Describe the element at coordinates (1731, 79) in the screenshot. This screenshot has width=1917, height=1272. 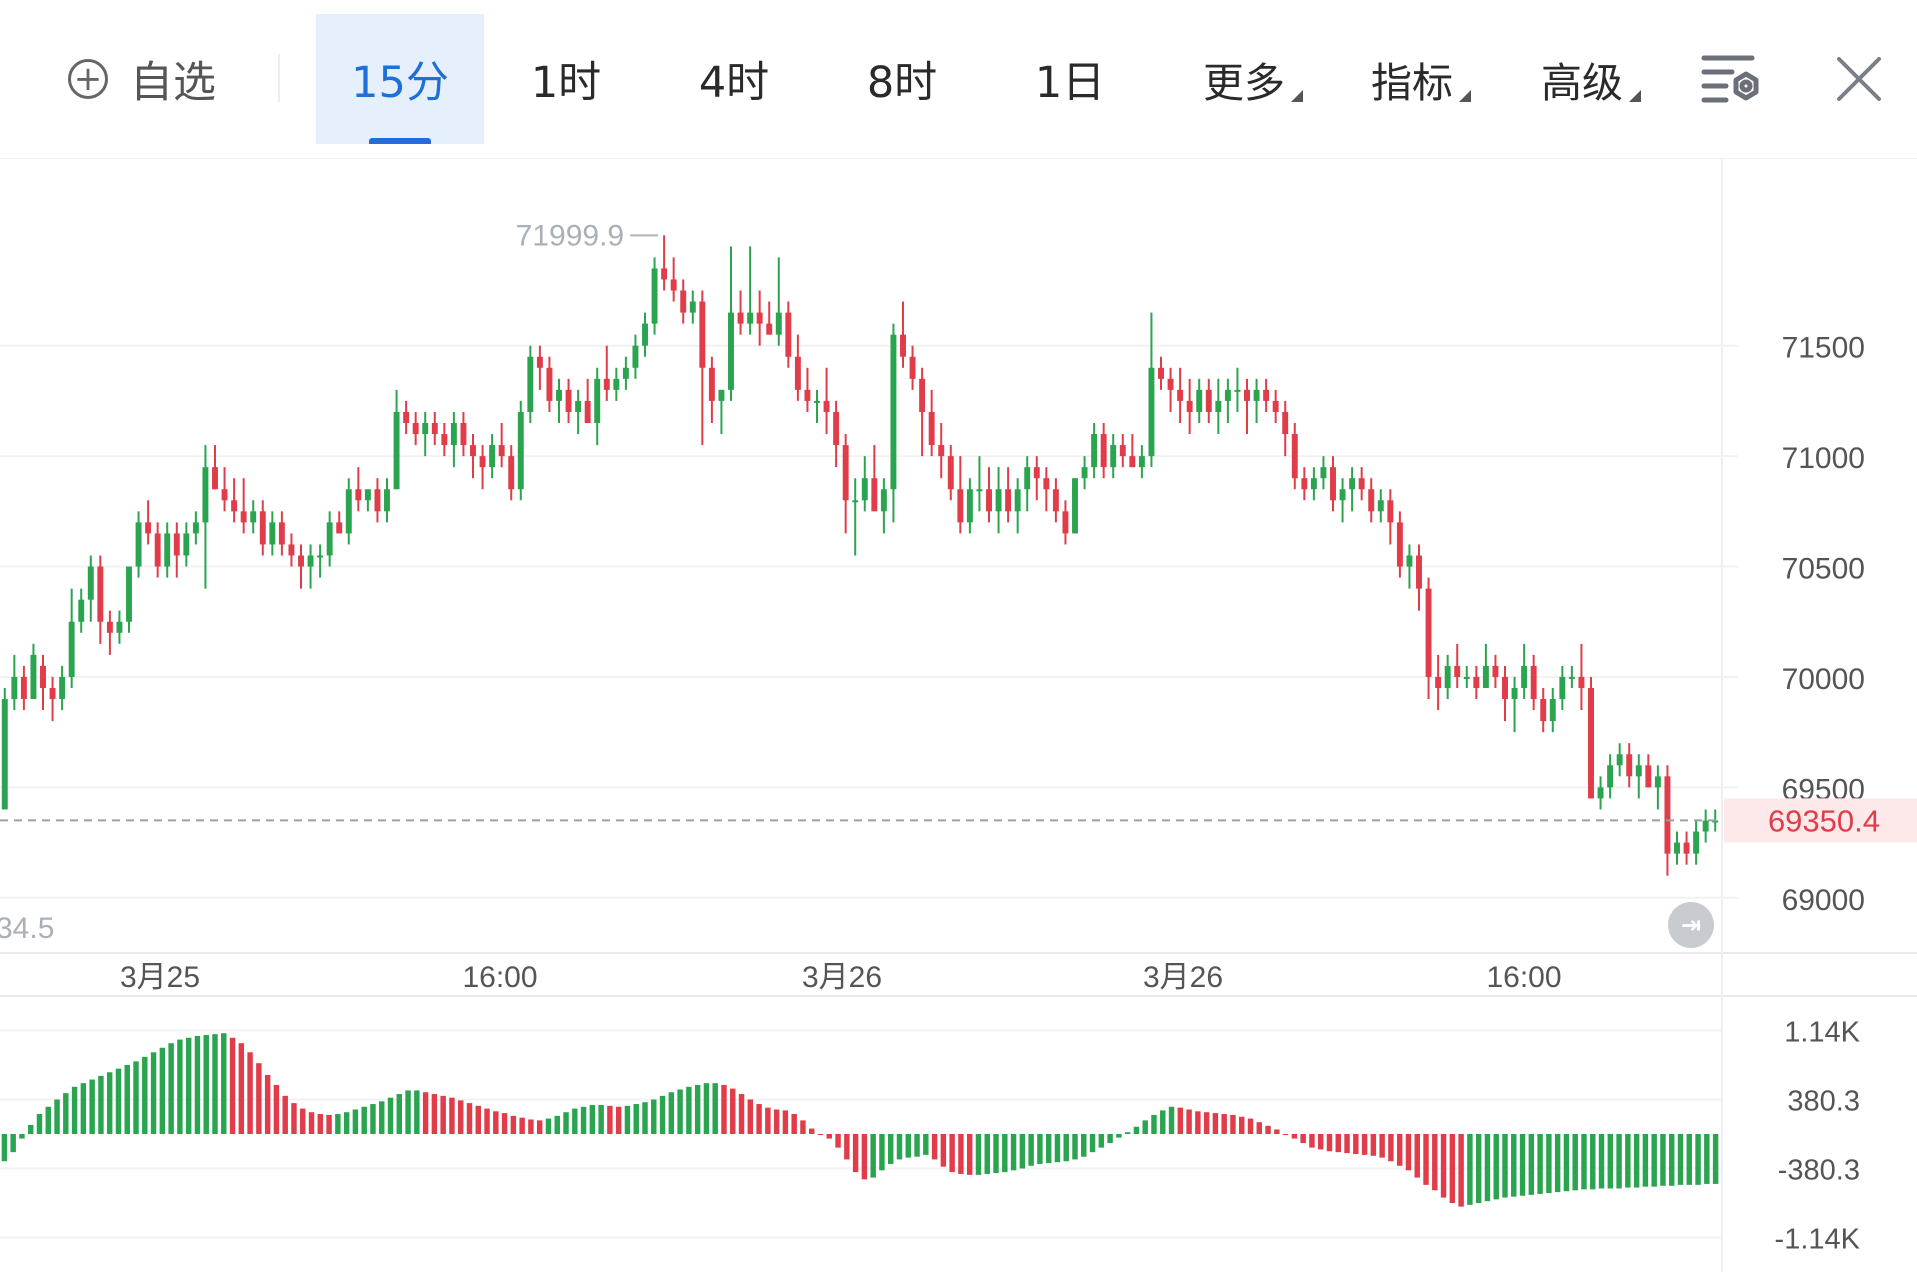
I see `chart-settings-button` at that location.